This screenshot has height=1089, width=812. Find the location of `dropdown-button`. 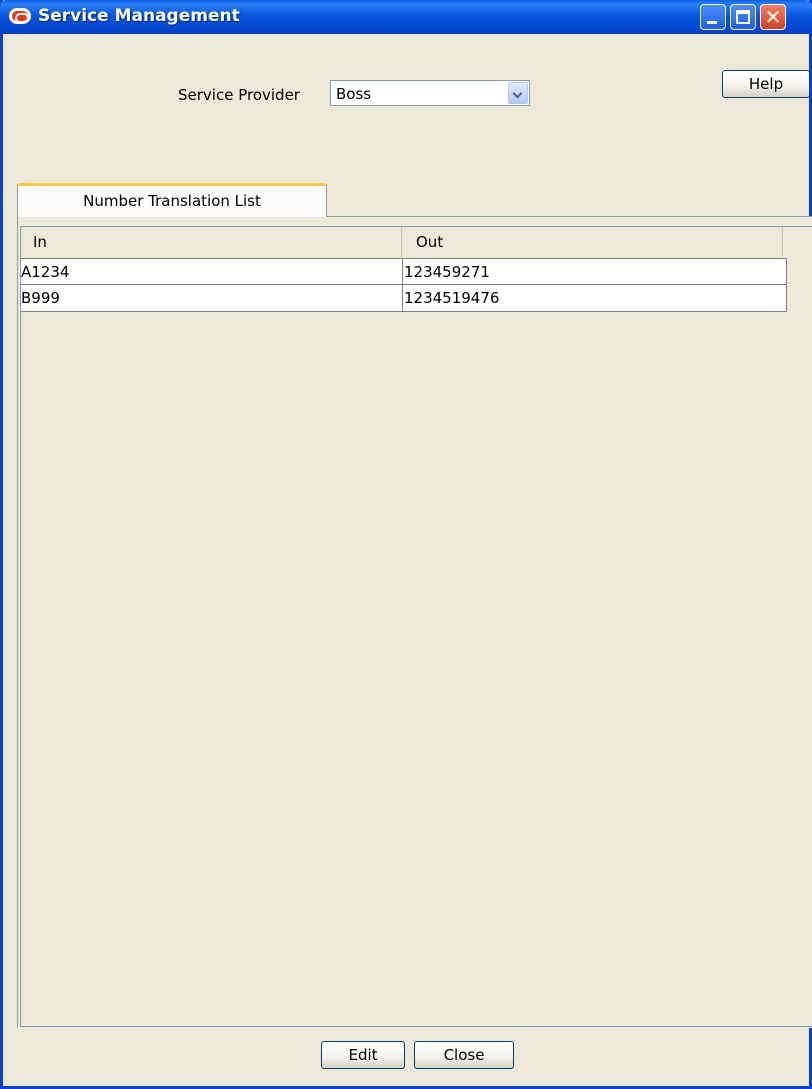

dropdown-button is located at coordinates (518, 93).